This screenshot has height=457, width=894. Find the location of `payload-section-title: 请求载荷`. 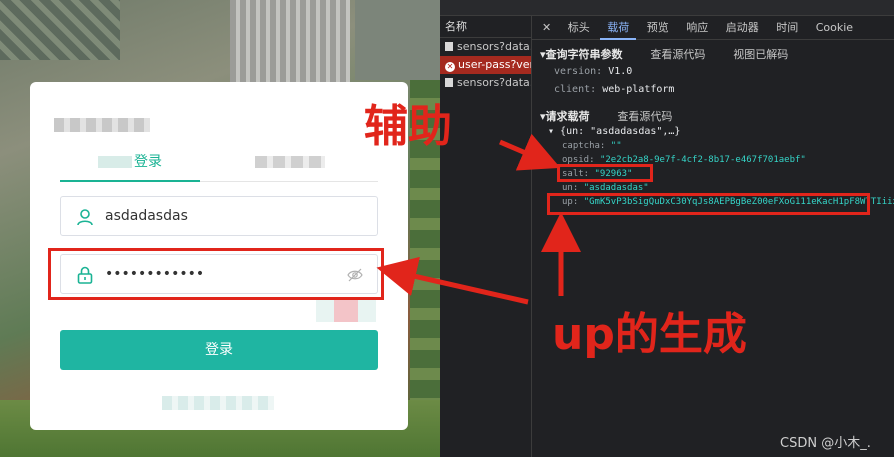

payload-section-title: 请求载荷 is located at coordinates (567, 116).